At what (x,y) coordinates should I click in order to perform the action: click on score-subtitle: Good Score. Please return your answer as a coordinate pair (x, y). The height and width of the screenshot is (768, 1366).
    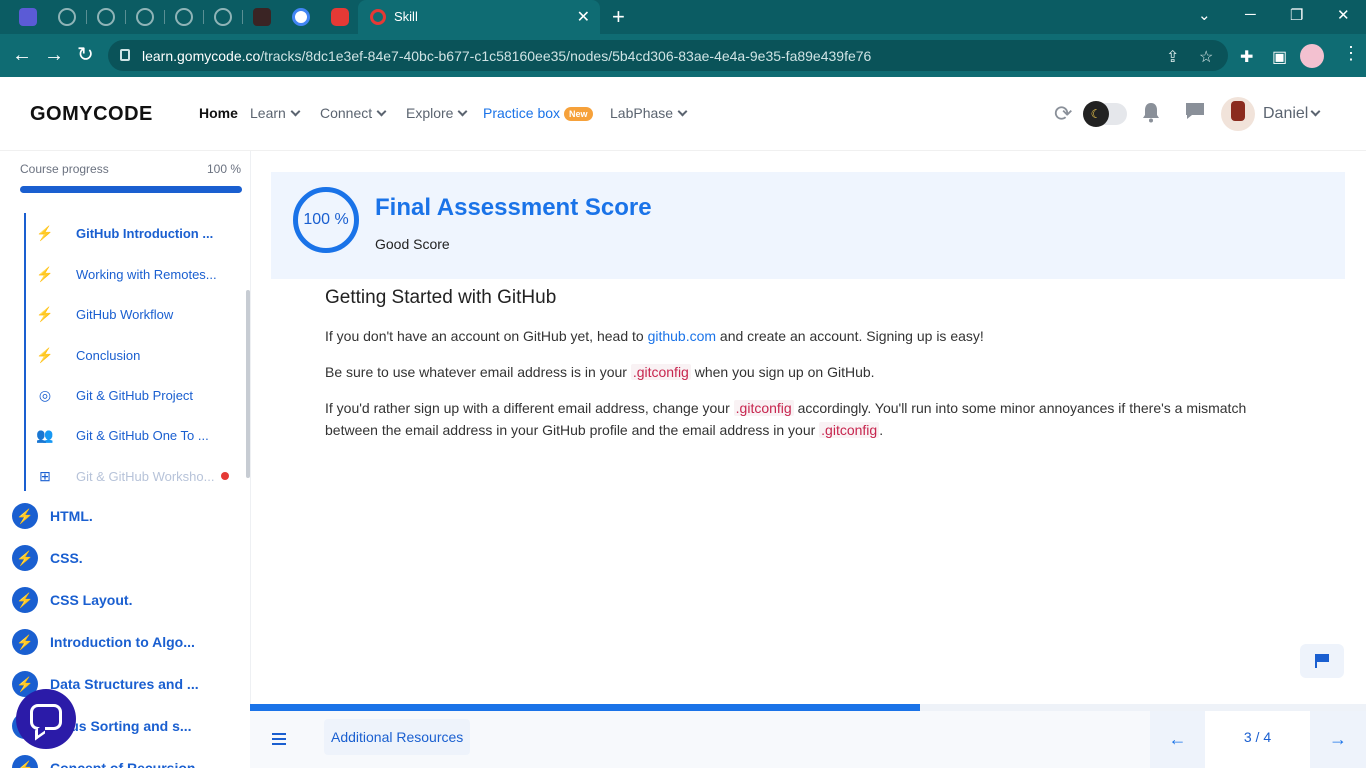
    Looking at the image, I should click on (412, 244).